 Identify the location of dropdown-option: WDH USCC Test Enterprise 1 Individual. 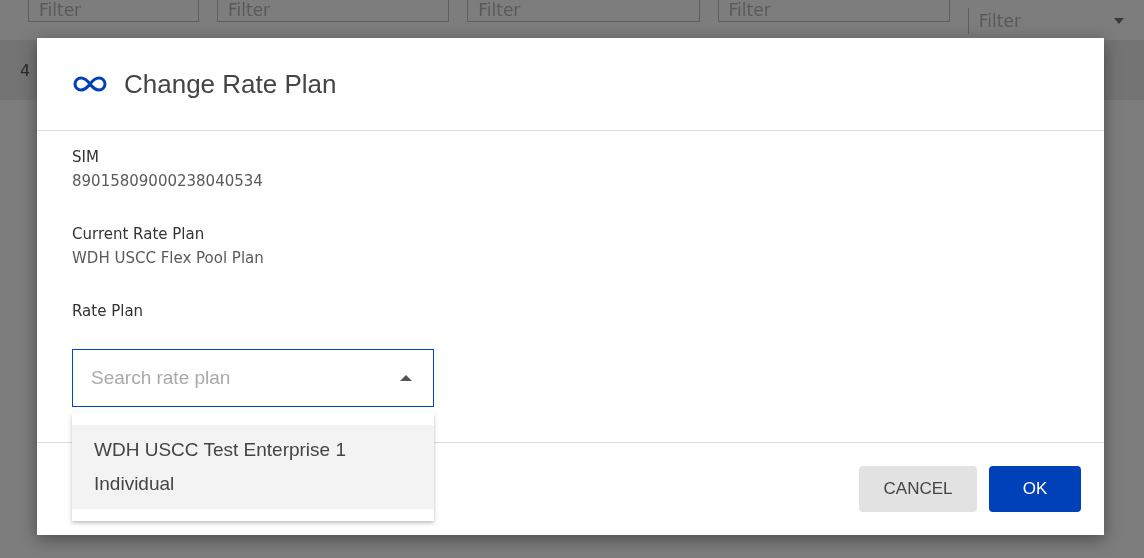
(253, 467).